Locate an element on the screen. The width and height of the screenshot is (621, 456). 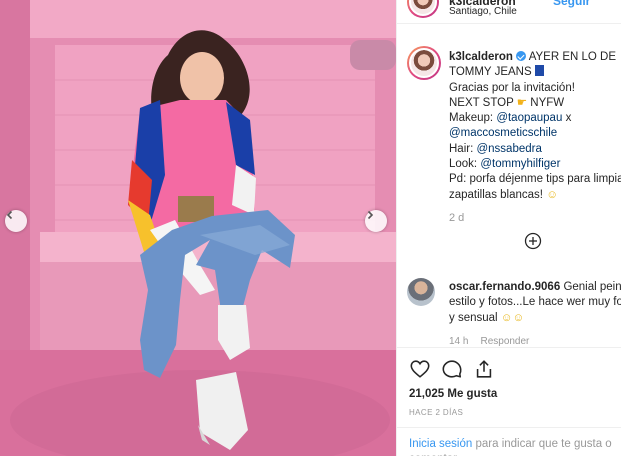
caption-line: Makeup: is located at coordinates (471, 118).